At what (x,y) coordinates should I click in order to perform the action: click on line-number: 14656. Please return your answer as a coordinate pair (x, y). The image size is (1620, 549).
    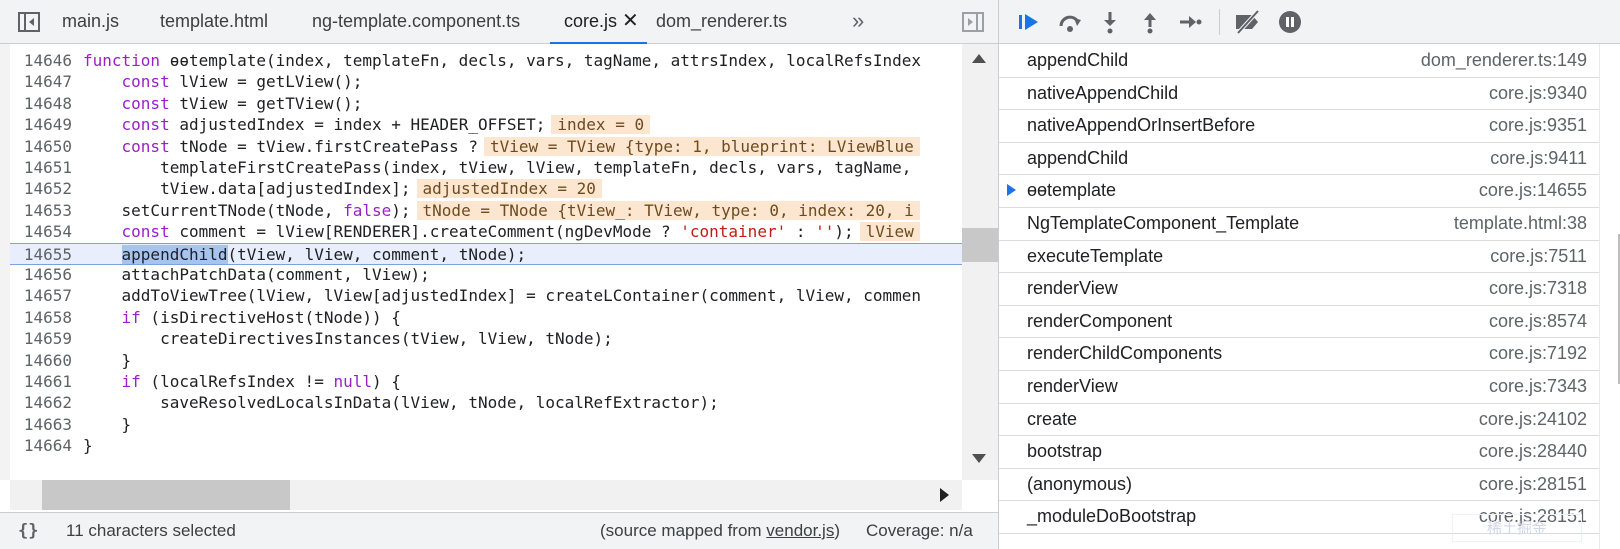
    Looking at the image, I should click on (41, 275).